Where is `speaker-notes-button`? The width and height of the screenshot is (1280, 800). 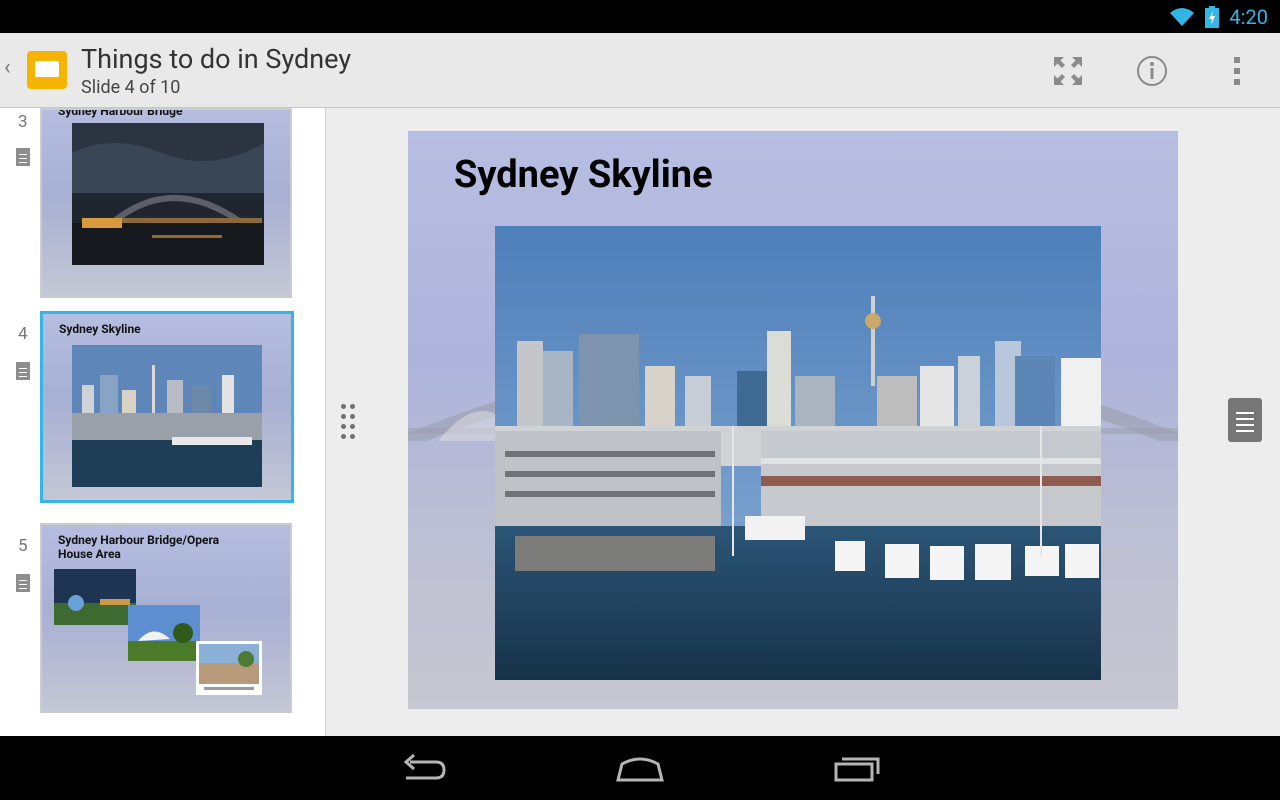
speaker-notes-button is located at coordinates (1245, 420).